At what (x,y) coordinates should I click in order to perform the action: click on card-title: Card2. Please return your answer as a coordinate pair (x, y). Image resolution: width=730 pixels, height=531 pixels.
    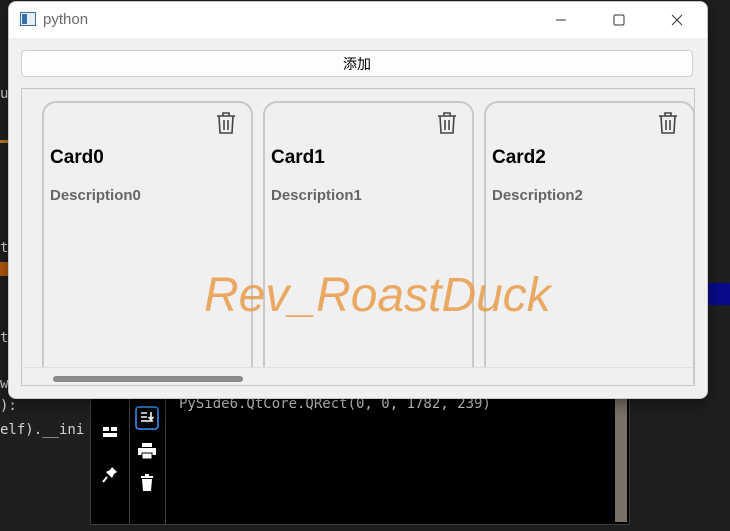
    Looking at the image, I should click on (519, 157).